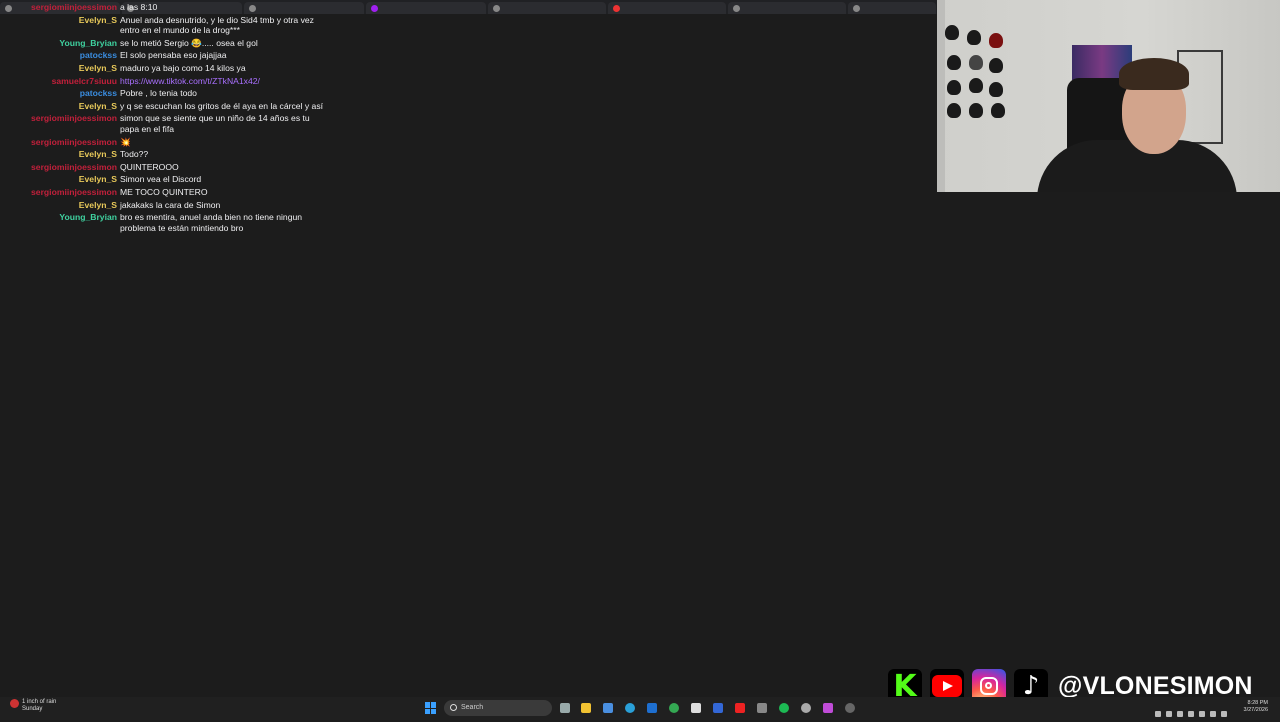 This screenshot has height=722, width=1280. Describe the element at coordinates (139, 7) in the screenshot. I see `chat-message-text: a las 8:10` at that location.